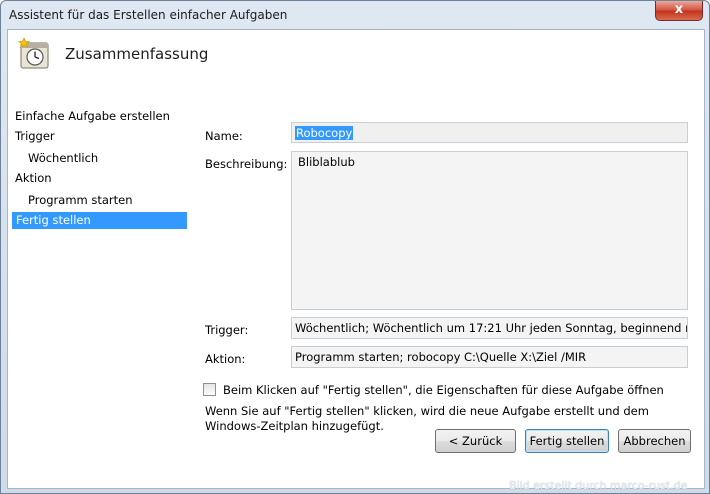 This screenshot has height=494, width=710. Describe the element at coordinates (35, 136) in the screenshot. I see `step-trigger: Trigger` at that location.